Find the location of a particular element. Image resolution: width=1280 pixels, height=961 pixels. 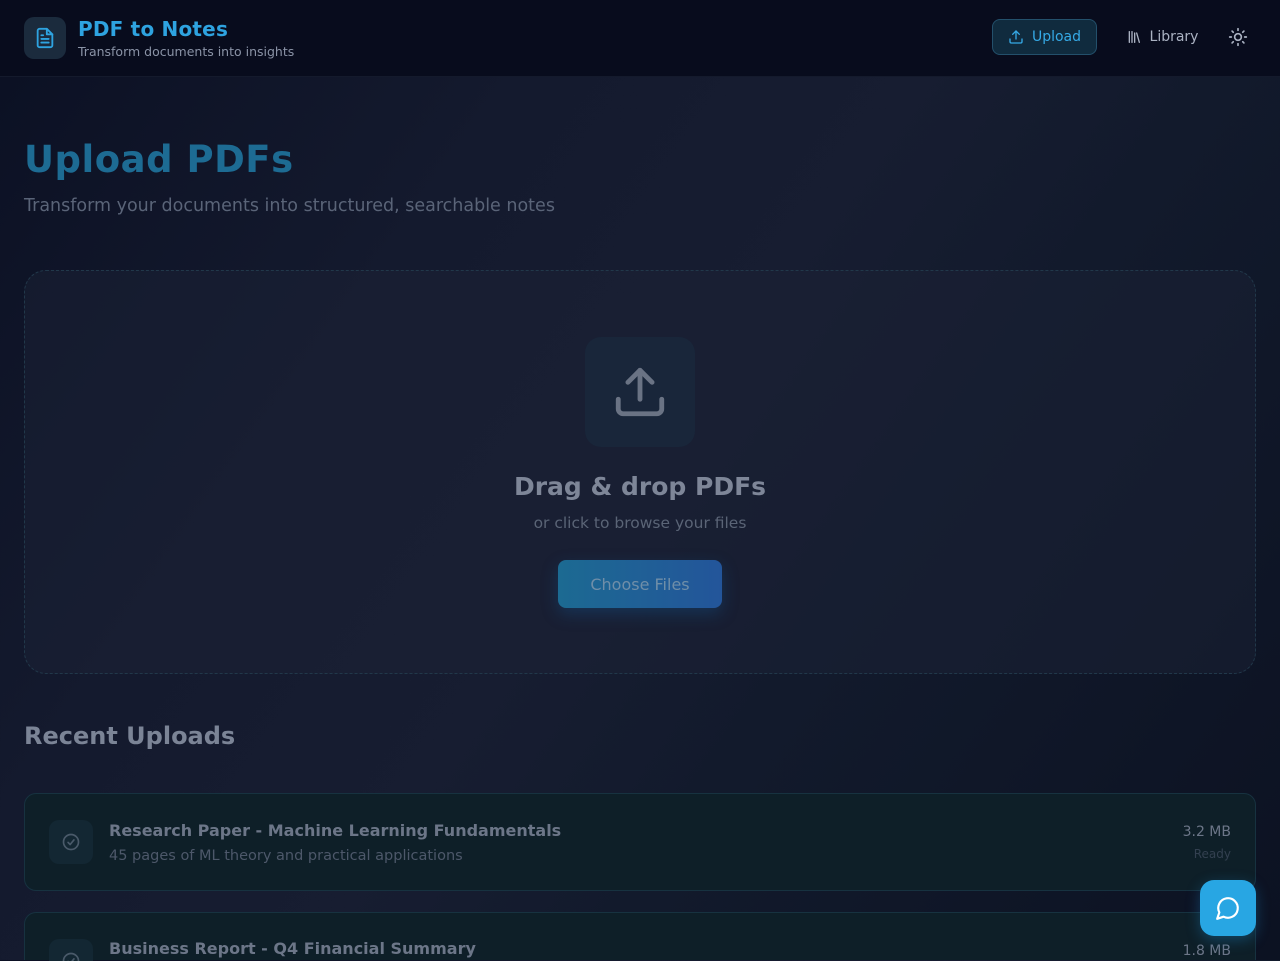

nav-upload-button: Upload is located at coordinates (1044, 37).